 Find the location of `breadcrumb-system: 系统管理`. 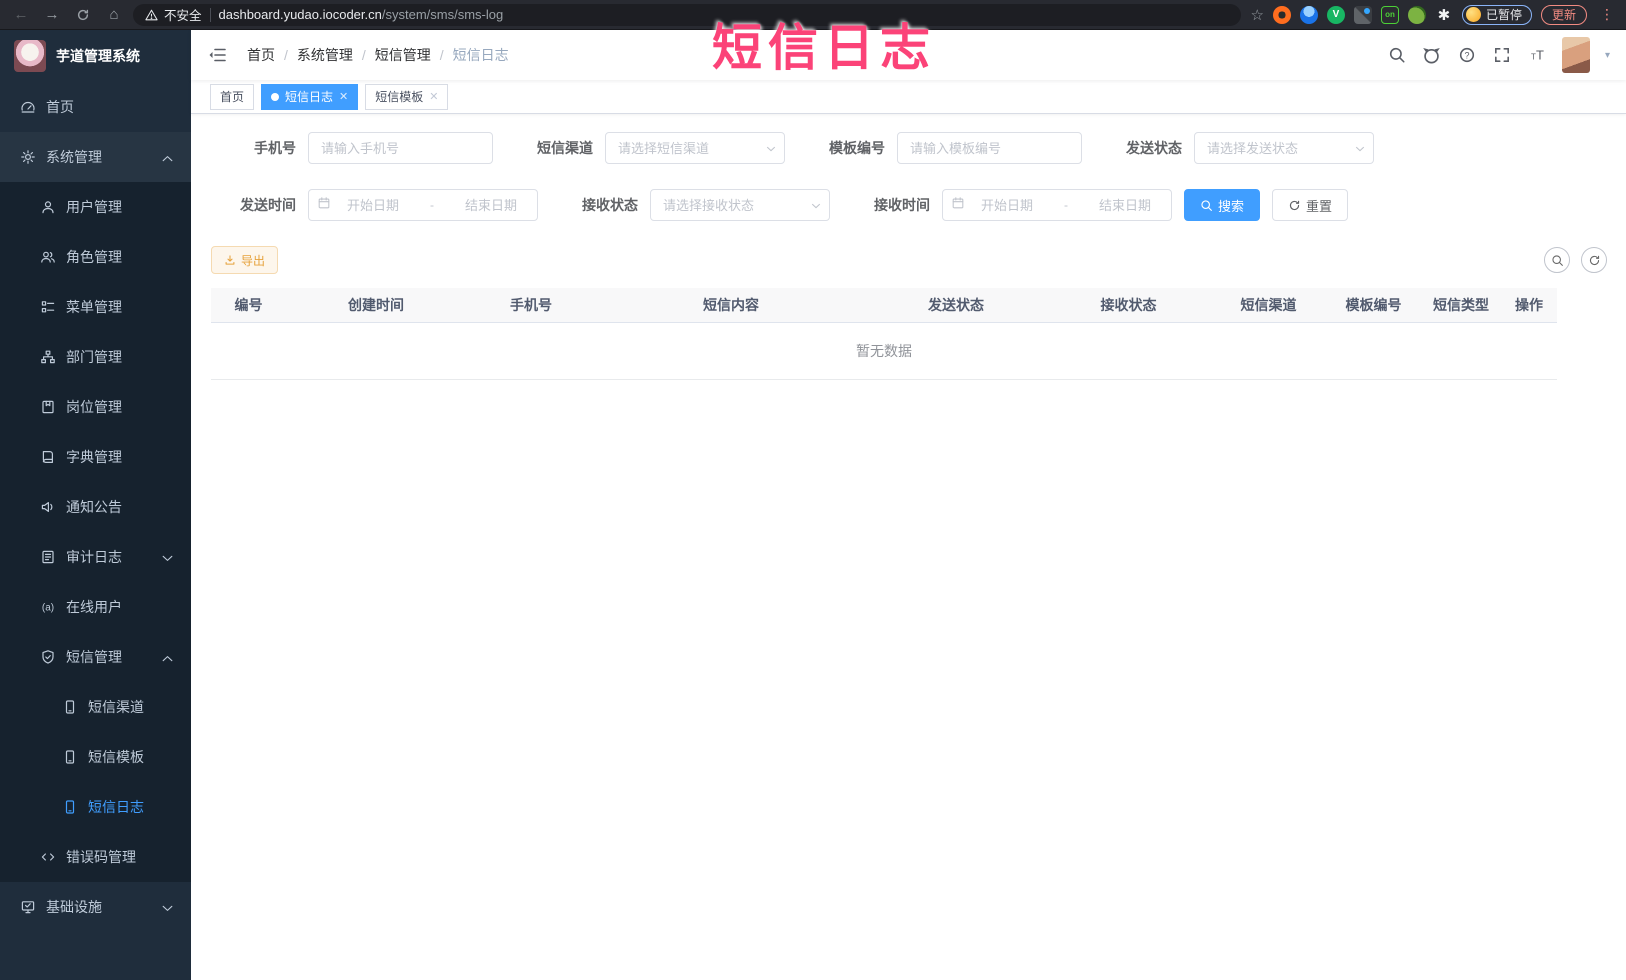

breadcrumb-system: 系统管理 is located at coordinates (325, 55).